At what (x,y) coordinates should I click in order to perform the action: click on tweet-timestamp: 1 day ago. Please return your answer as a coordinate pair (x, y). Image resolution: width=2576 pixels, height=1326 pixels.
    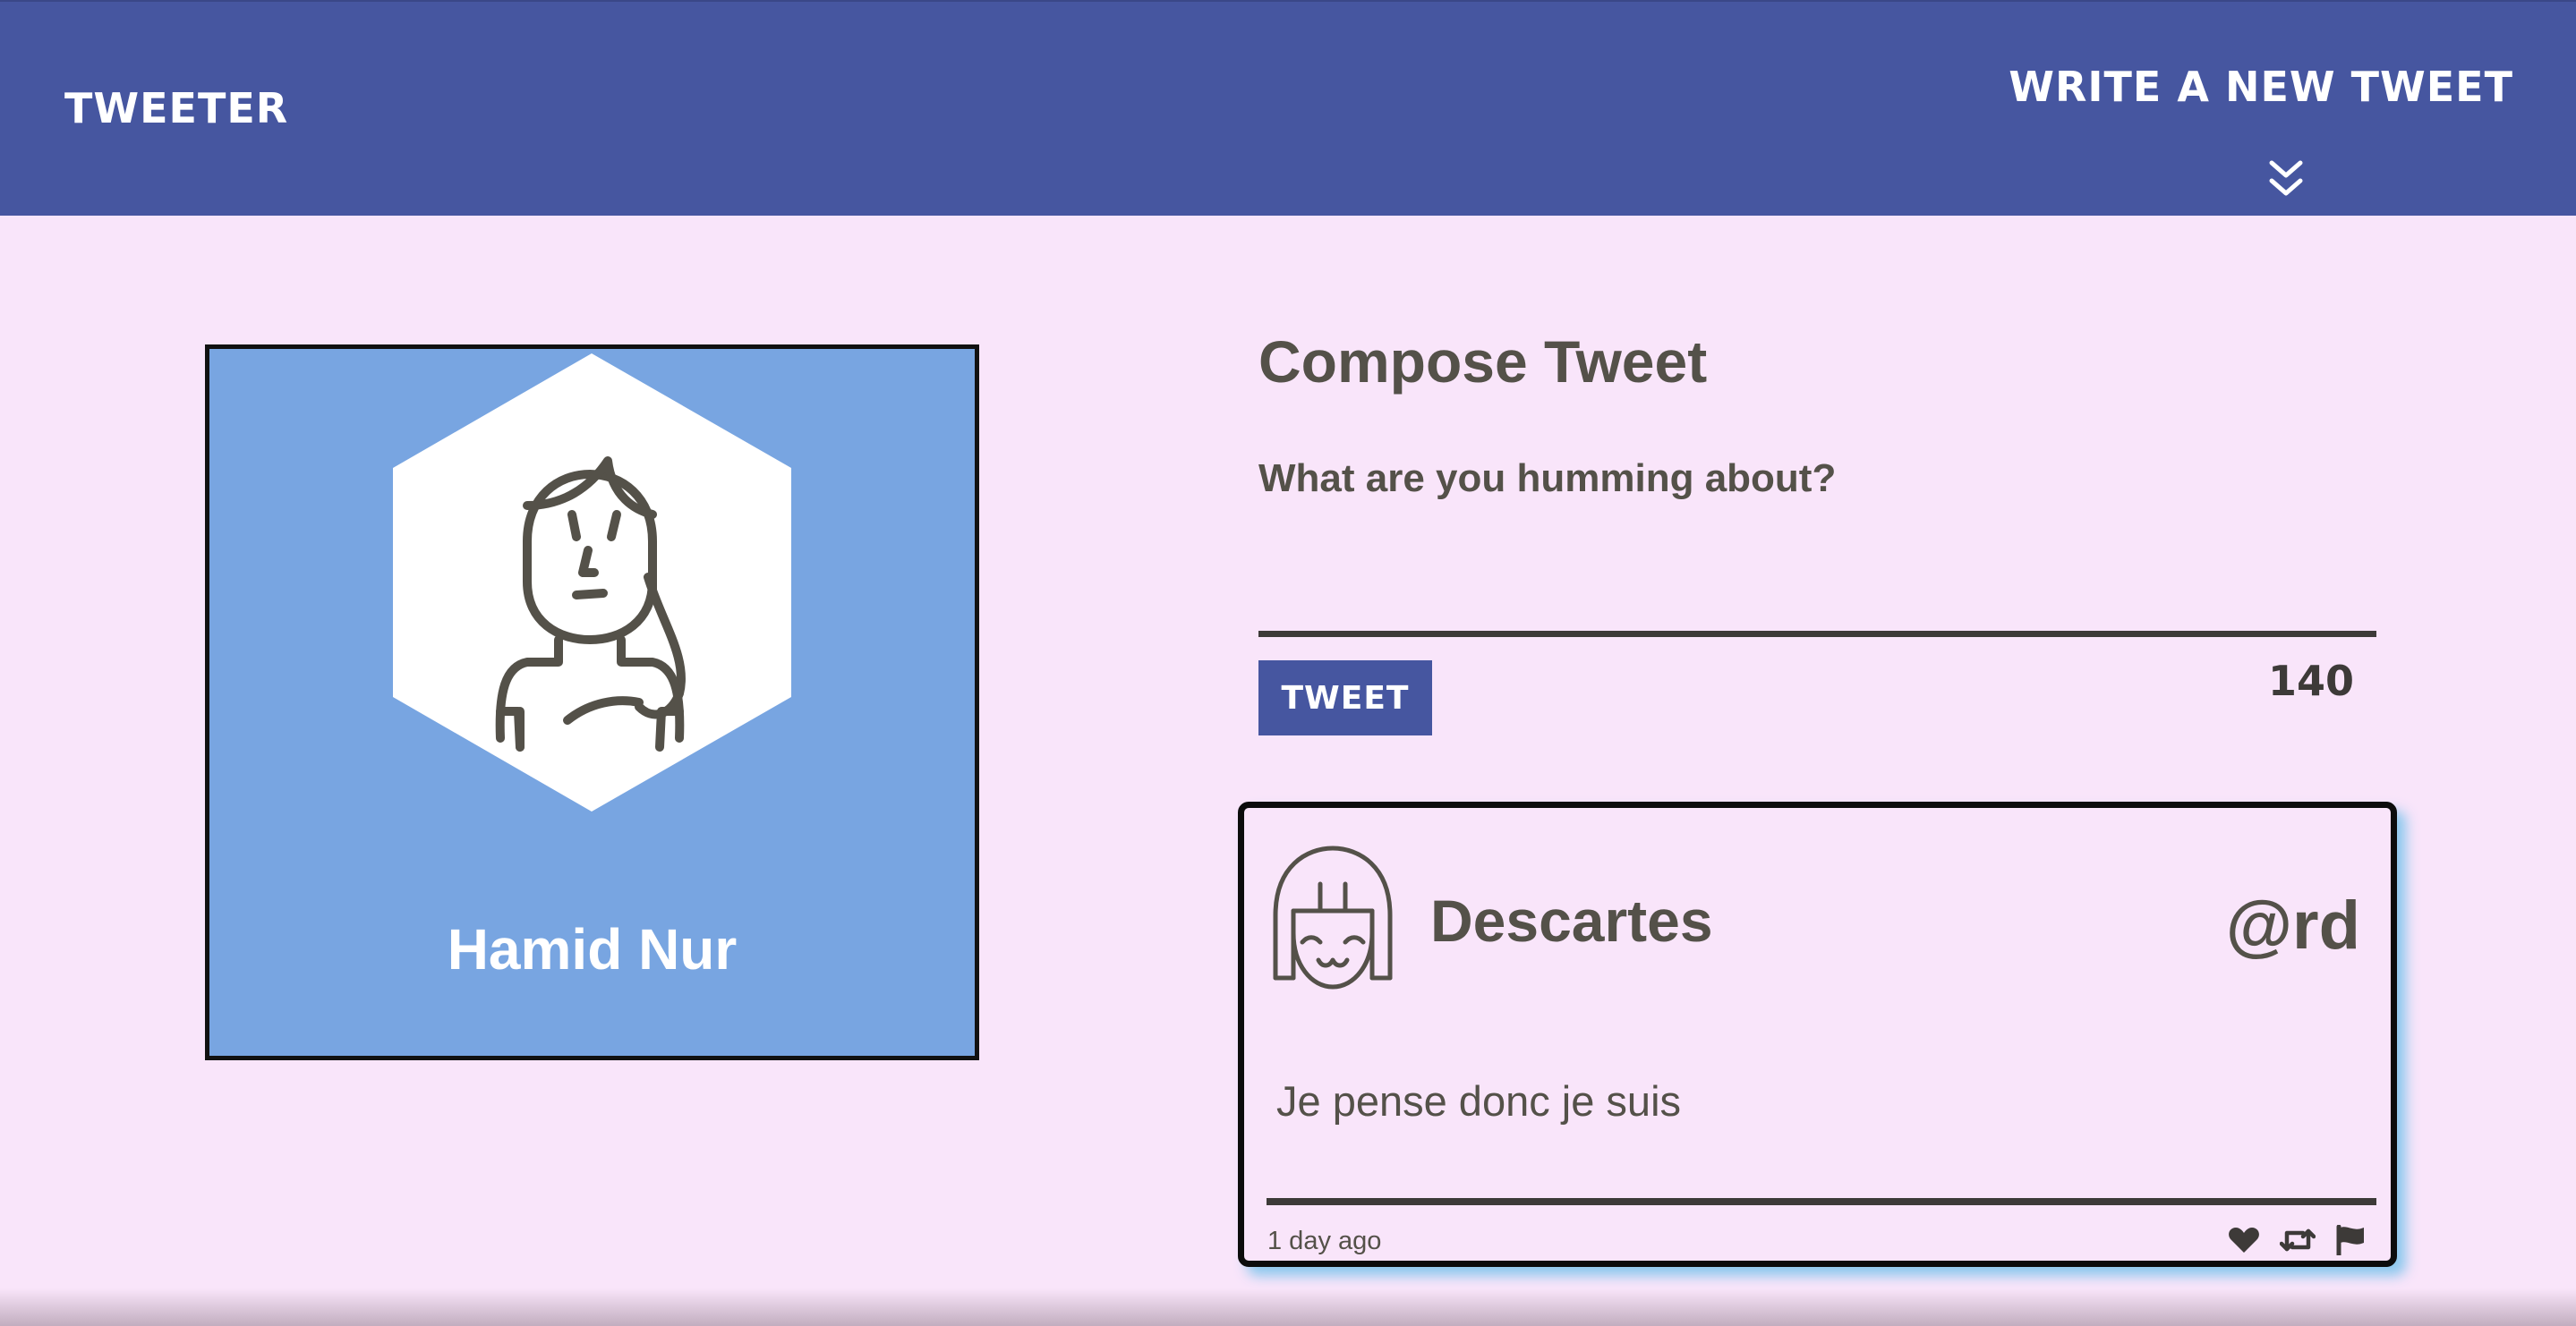
    Looking at the image, I should click on (1324, 1241).